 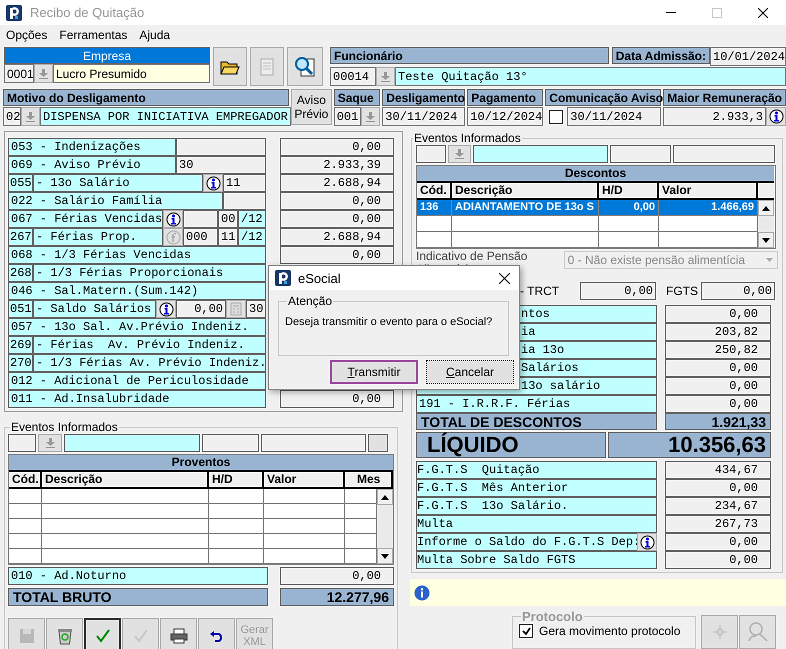 What do you see at coordinates (370, 116) in the screenshot?
I see `withdrawal-lookup-button` at bounding box center [370, 116].